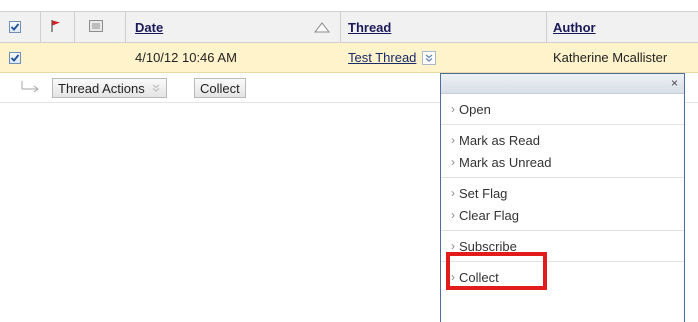 The height and width of the screenshot is (322, 698). I want to click on menu-item-set-flag: › Set Flag, so click(562, 193).